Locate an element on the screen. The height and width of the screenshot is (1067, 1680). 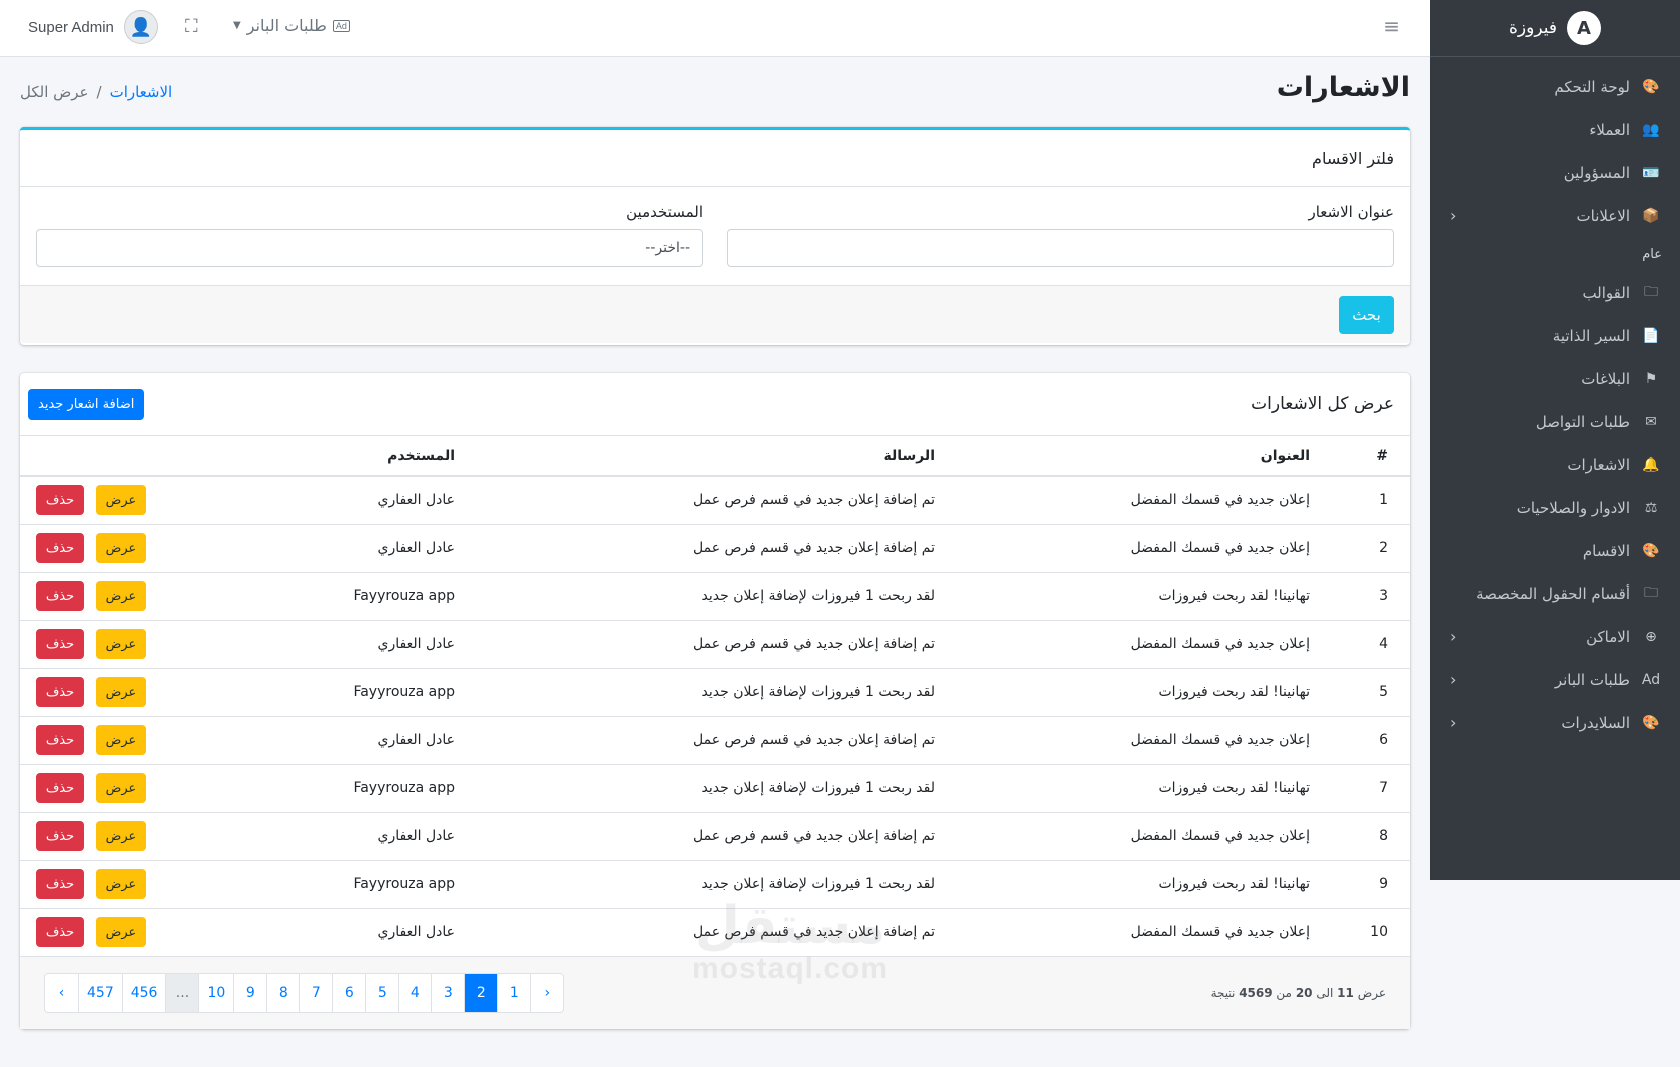
results-total: 4569 is located at coordinates (1256, 992).